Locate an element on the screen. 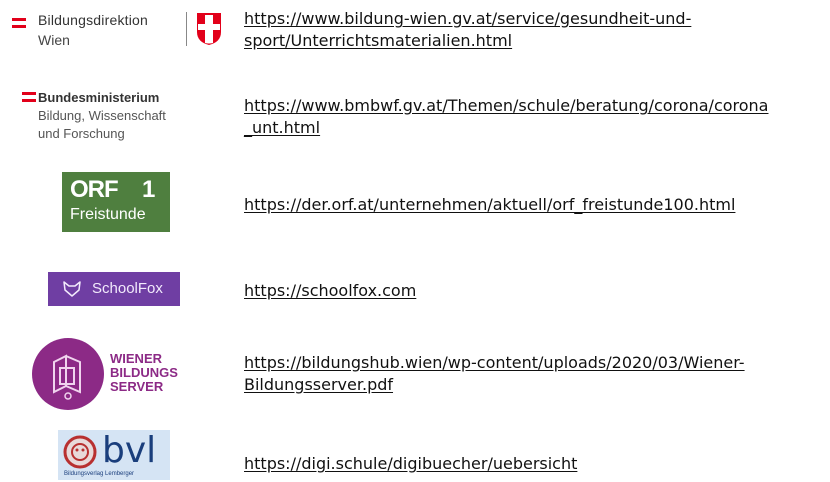  book-icon is located at coordinates (67, 377).